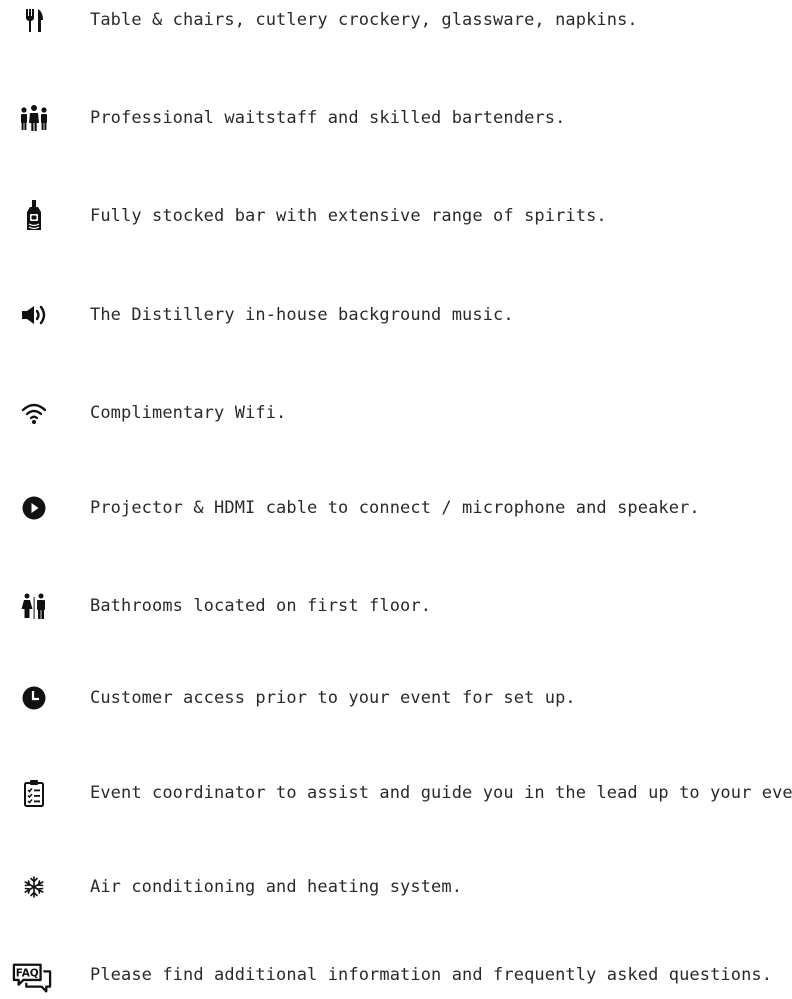  I want to click on faq-icon: FAQ, so click(32, 979).